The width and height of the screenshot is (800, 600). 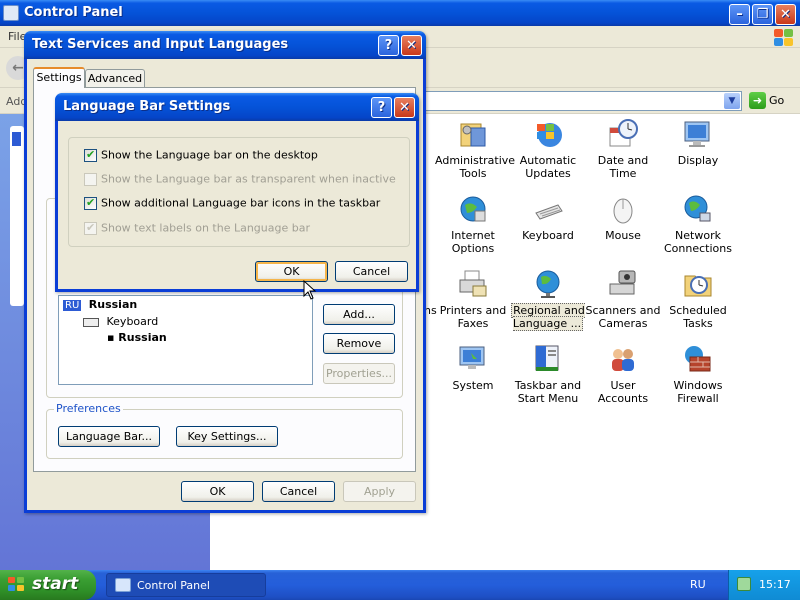 I want to click on restore-button: ❐, so click(x=762, y=14).